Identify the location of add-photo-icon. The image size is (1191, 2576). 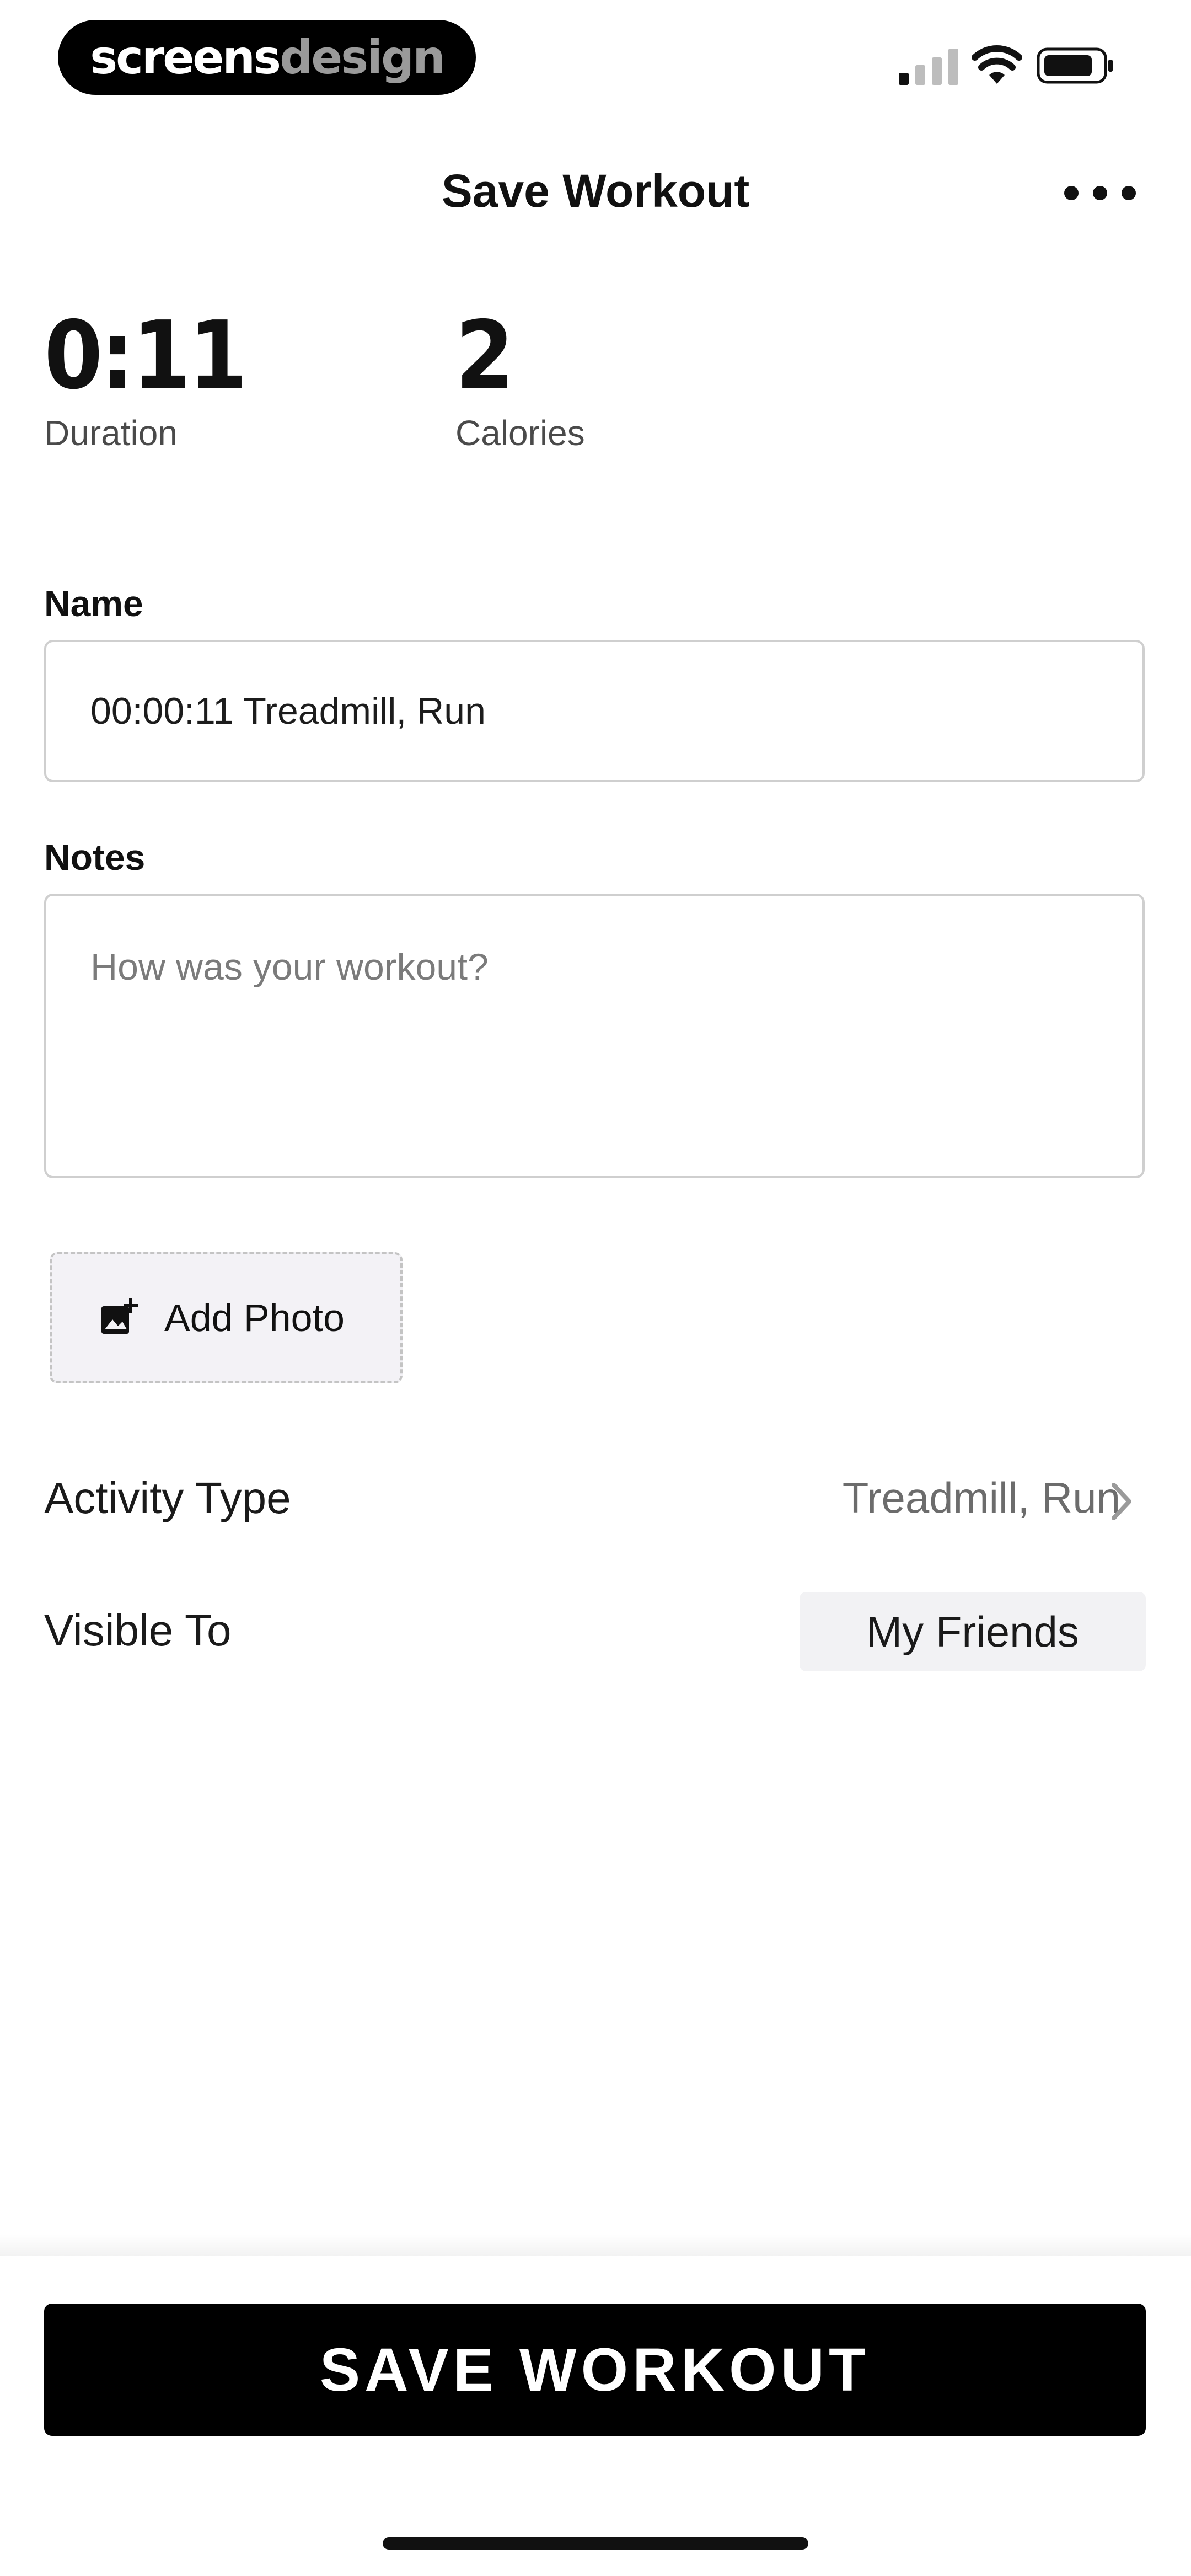
(119, 1316).